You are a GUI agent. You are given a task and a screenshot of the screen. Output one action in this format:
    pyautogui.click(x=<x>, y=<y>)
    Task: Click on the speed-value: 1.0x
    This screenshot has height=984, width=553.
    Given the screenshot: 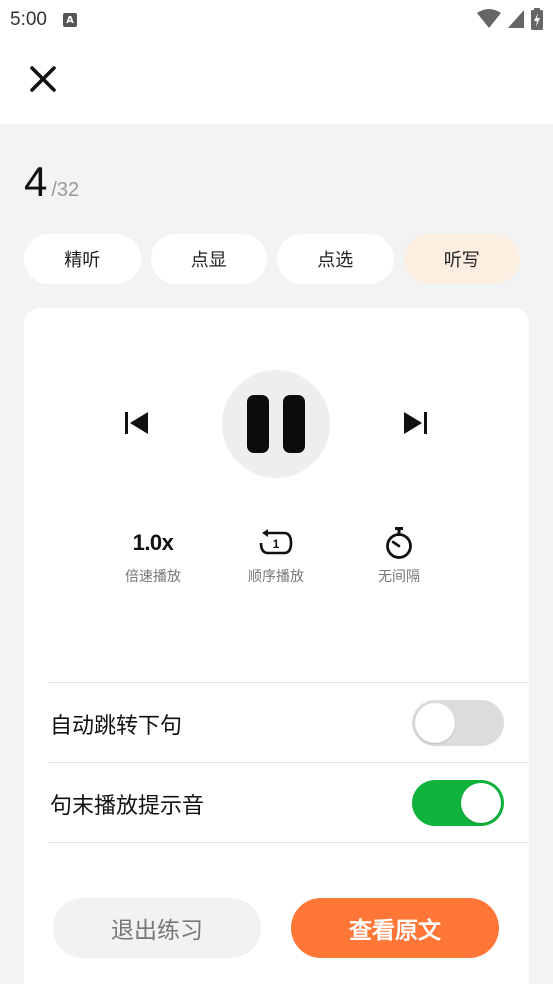 What is the action you would take?
    pyautogui.click(x=153, y=542)
    